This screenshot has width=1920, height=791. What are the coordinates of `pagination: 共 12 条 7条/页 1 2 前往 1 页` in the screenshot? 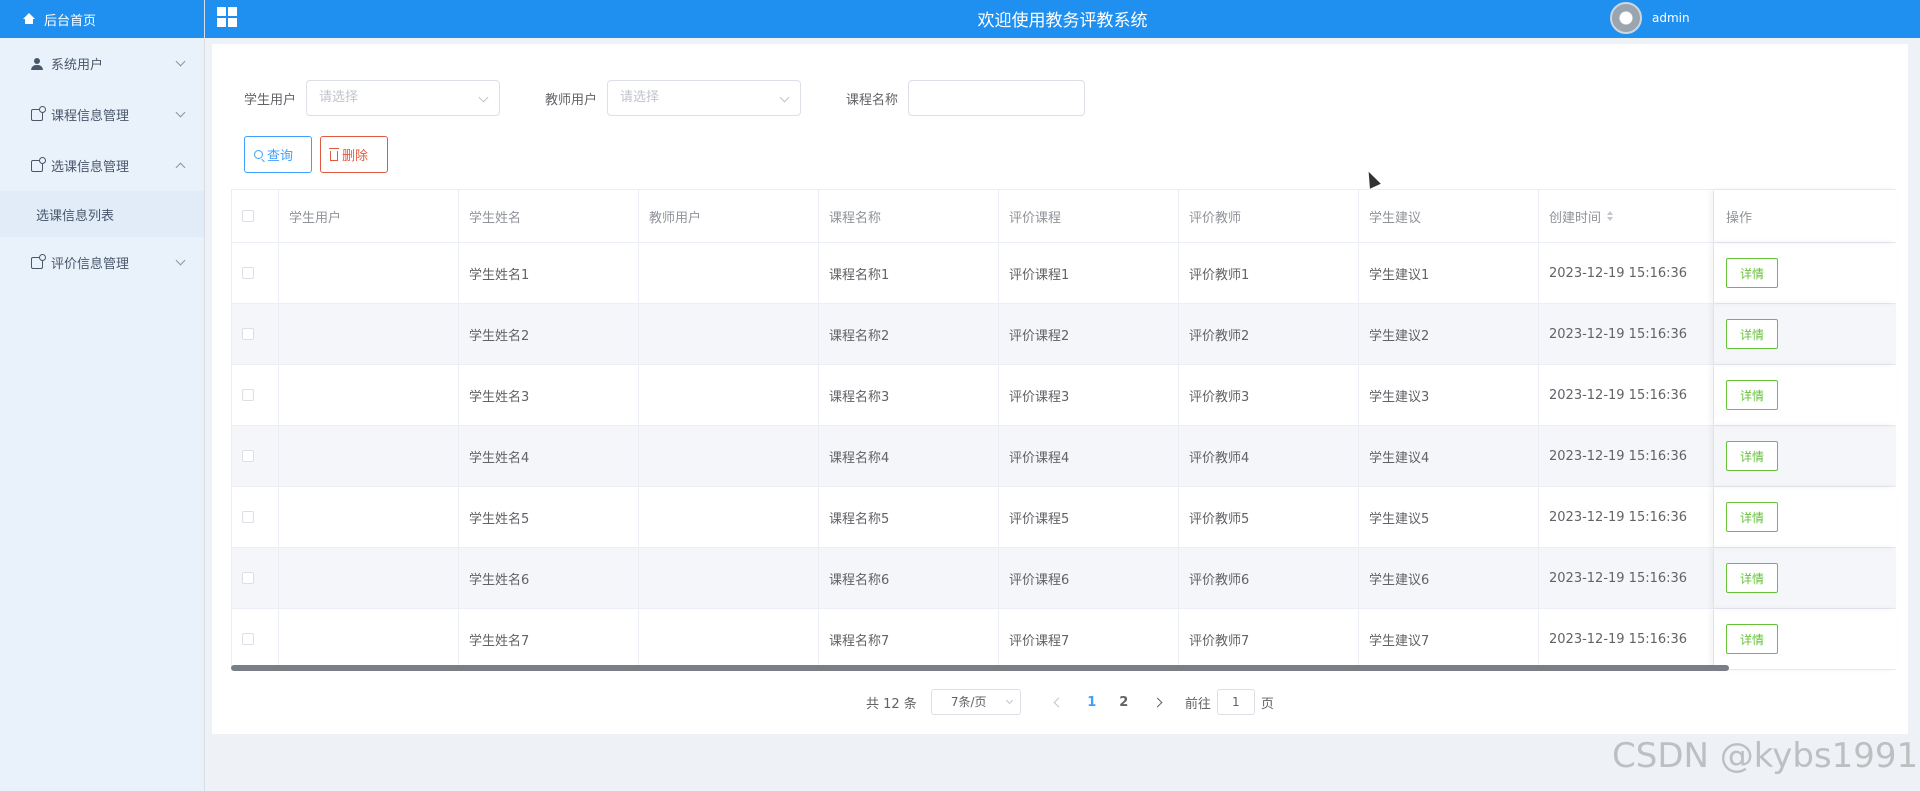 It's located at (1070, 702).